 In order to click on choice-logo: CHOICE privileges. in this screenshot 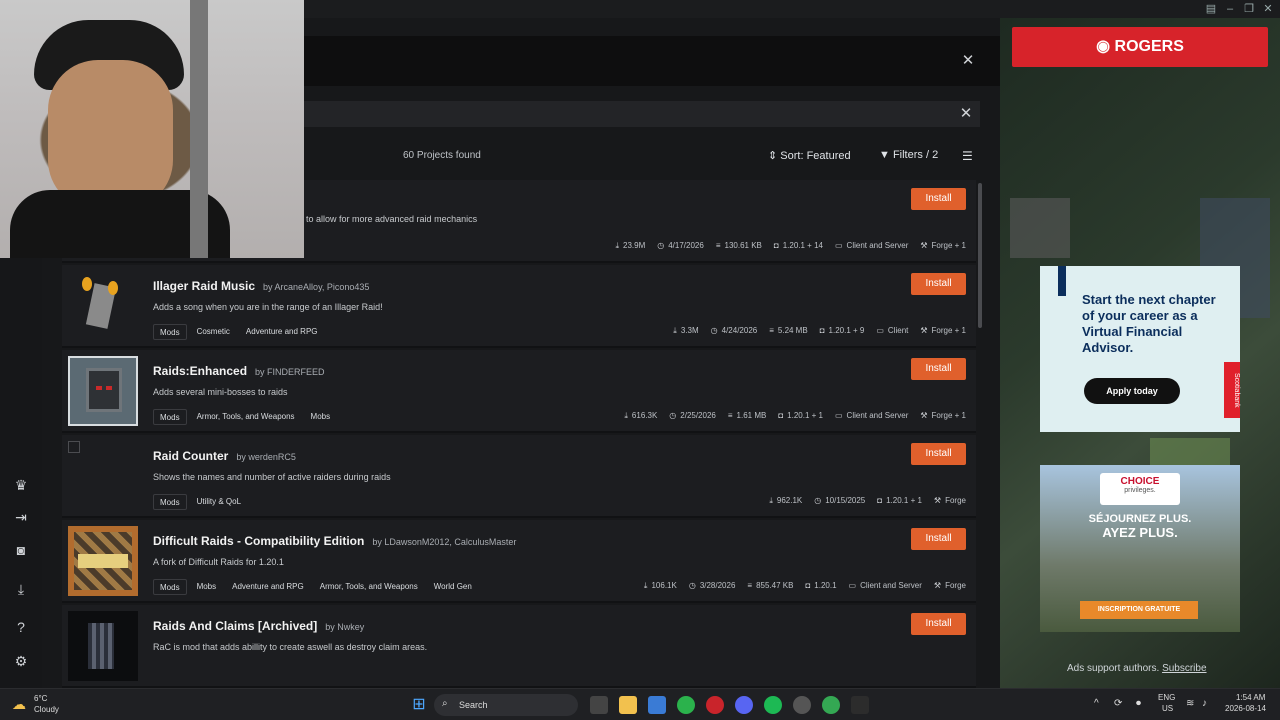, I will do `click(1140, 489)`.